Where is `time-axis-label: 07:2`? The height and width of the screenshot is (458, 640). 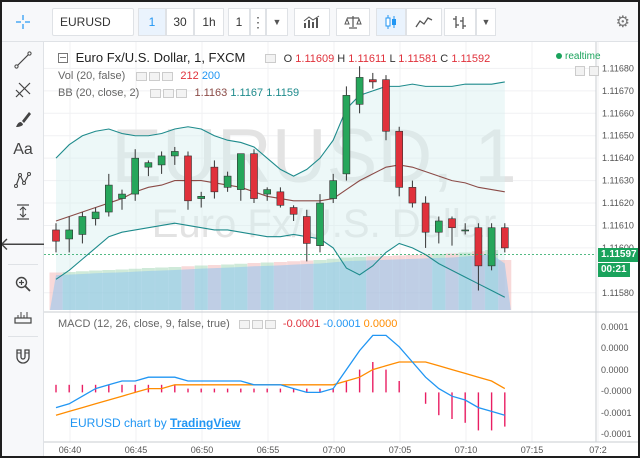 time-axis-label: 07:2 is located at coordinates (598, 450).